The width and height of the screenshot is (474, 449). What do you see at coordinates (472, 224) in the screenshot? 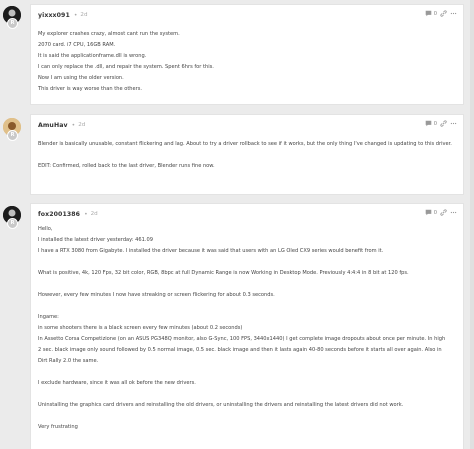
I see `page-scrollbar` at bounding box center [472, 224].